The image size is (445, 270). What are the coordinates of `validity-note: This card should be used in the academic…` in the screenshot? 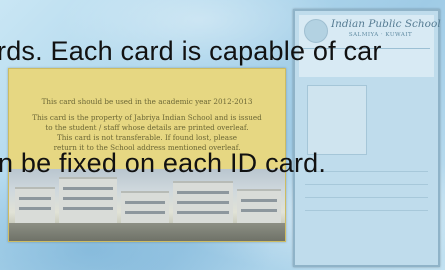 It's located at (147, 101).